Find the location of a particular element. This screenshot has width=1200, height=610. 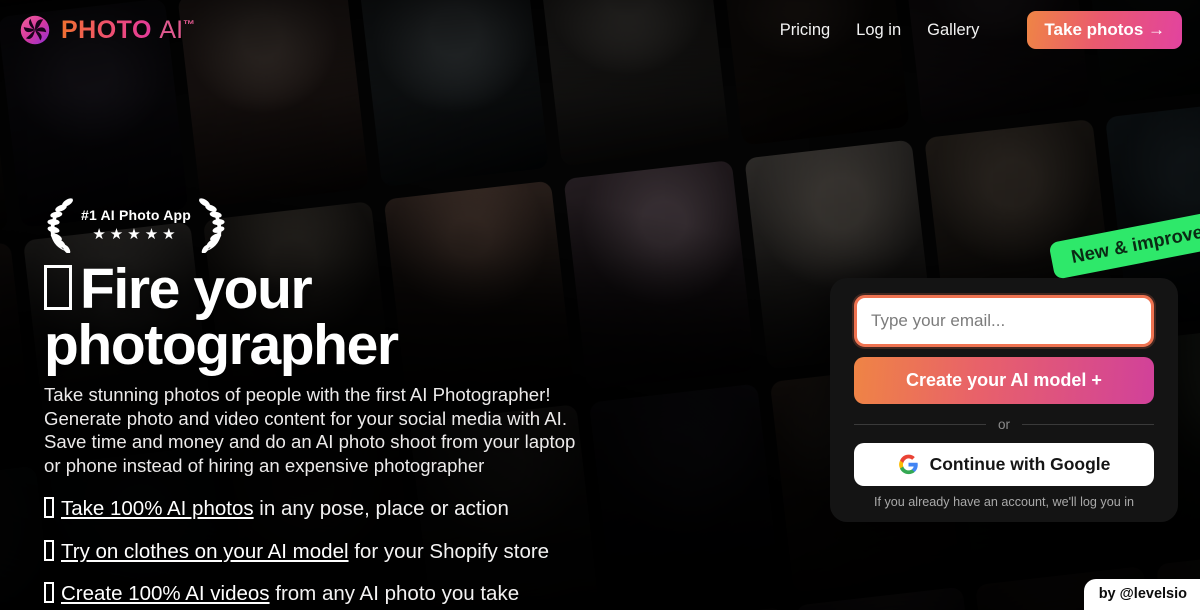

or-label: or is located at coordinates (1004, 424).